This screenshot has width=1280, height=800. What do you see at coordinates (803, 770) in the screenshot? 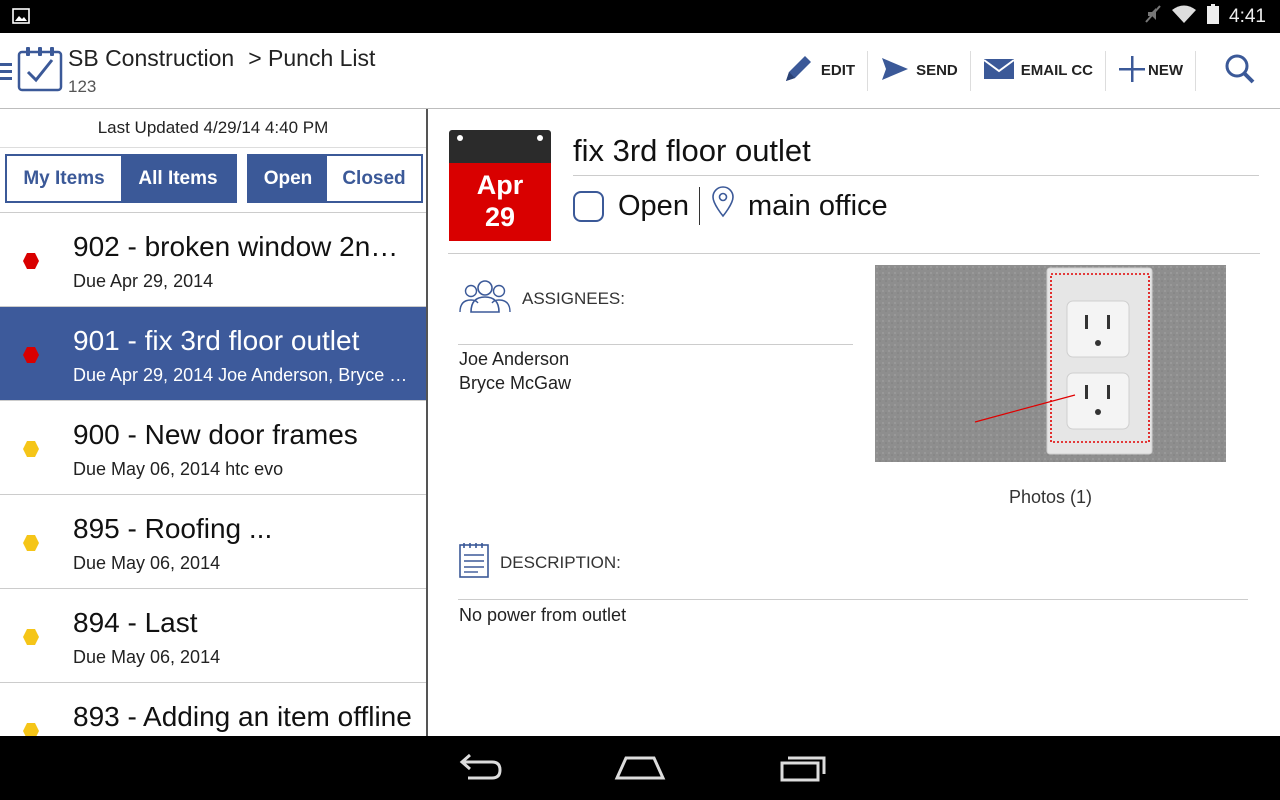
I see `recent-apps-icon` at bounding box center [803, 770].